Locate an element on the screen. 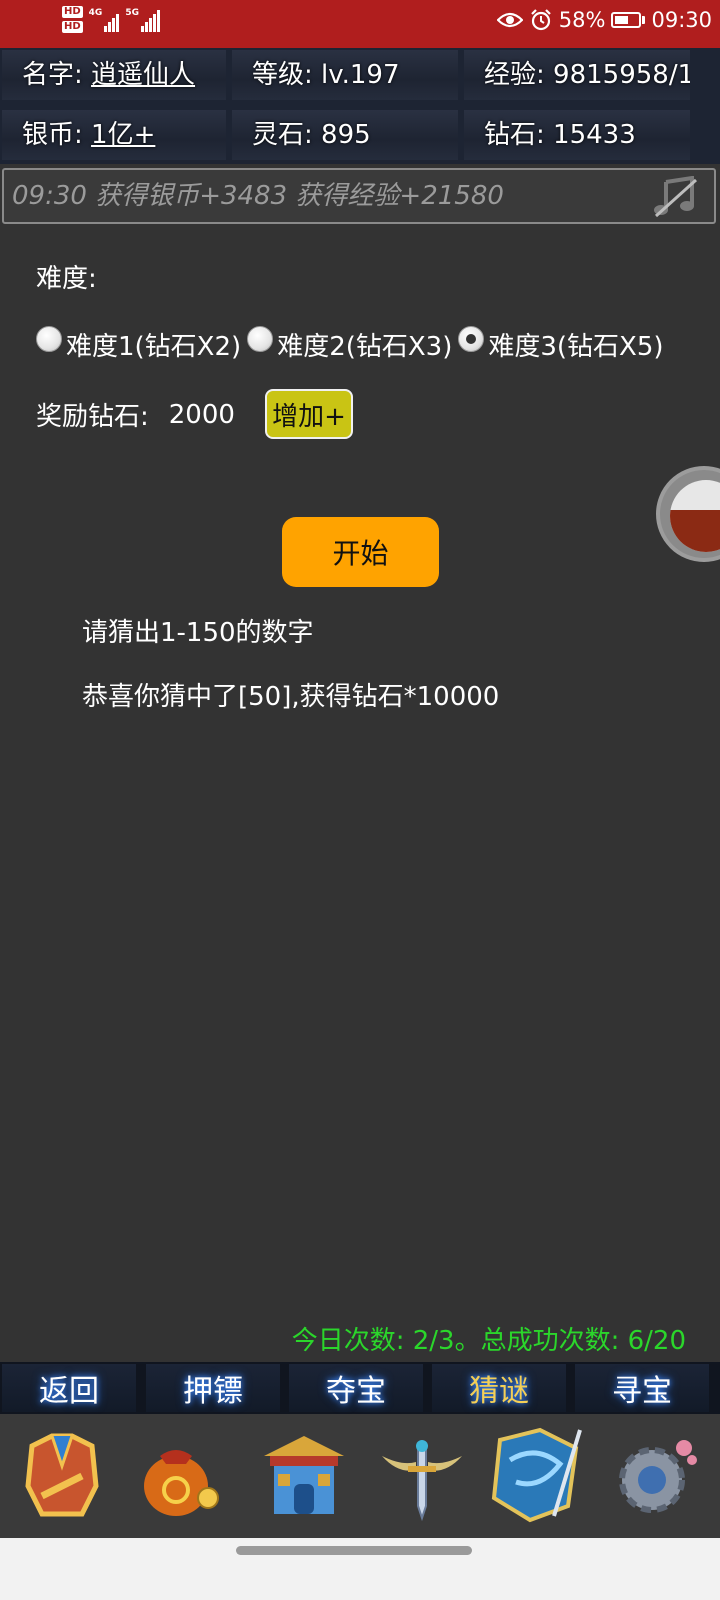 Image resolution: width=720 pixels, height=1600 pixels. guess-hint: 请猜出1-150的数字 is located at coordinates (198, 633).